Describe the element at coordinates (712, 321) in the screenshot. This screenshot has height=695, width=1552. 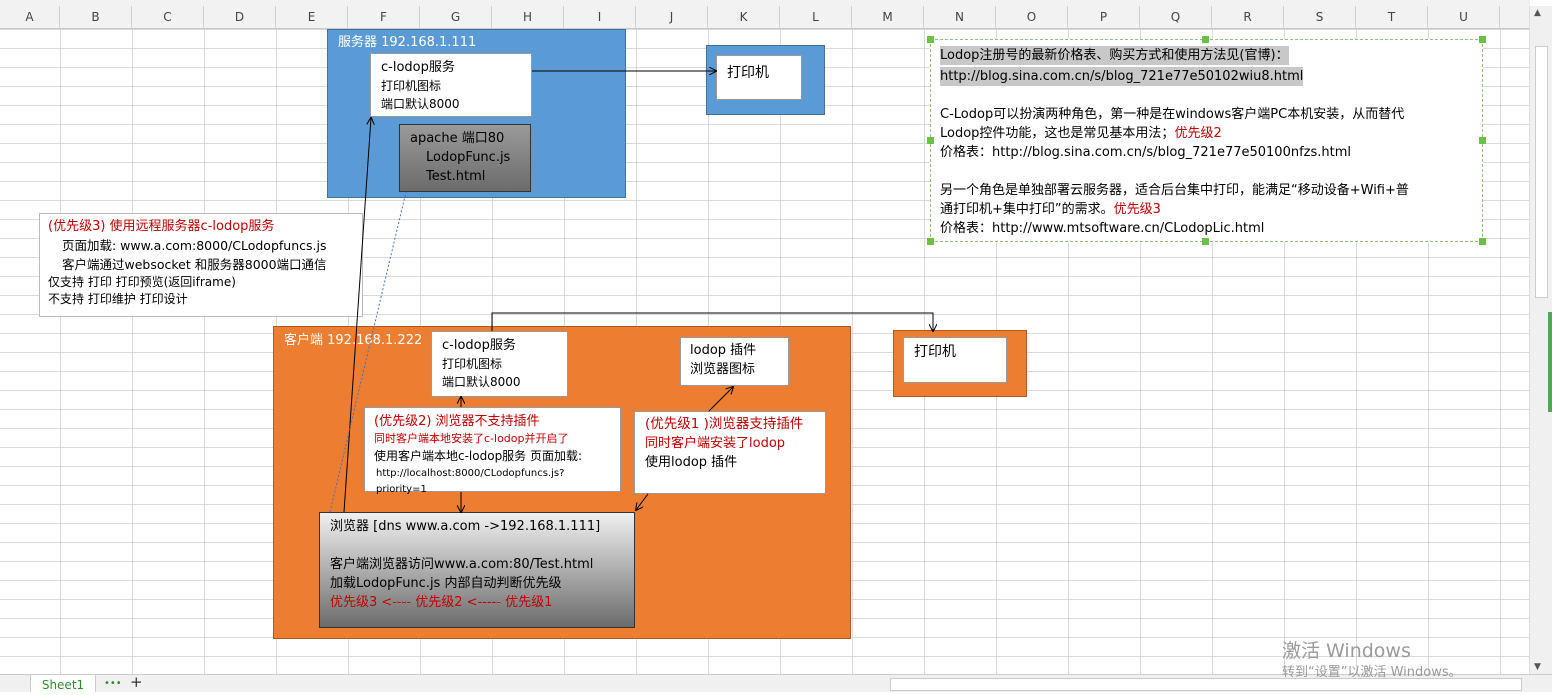
I see `arrow-client-to-printer` at that location.